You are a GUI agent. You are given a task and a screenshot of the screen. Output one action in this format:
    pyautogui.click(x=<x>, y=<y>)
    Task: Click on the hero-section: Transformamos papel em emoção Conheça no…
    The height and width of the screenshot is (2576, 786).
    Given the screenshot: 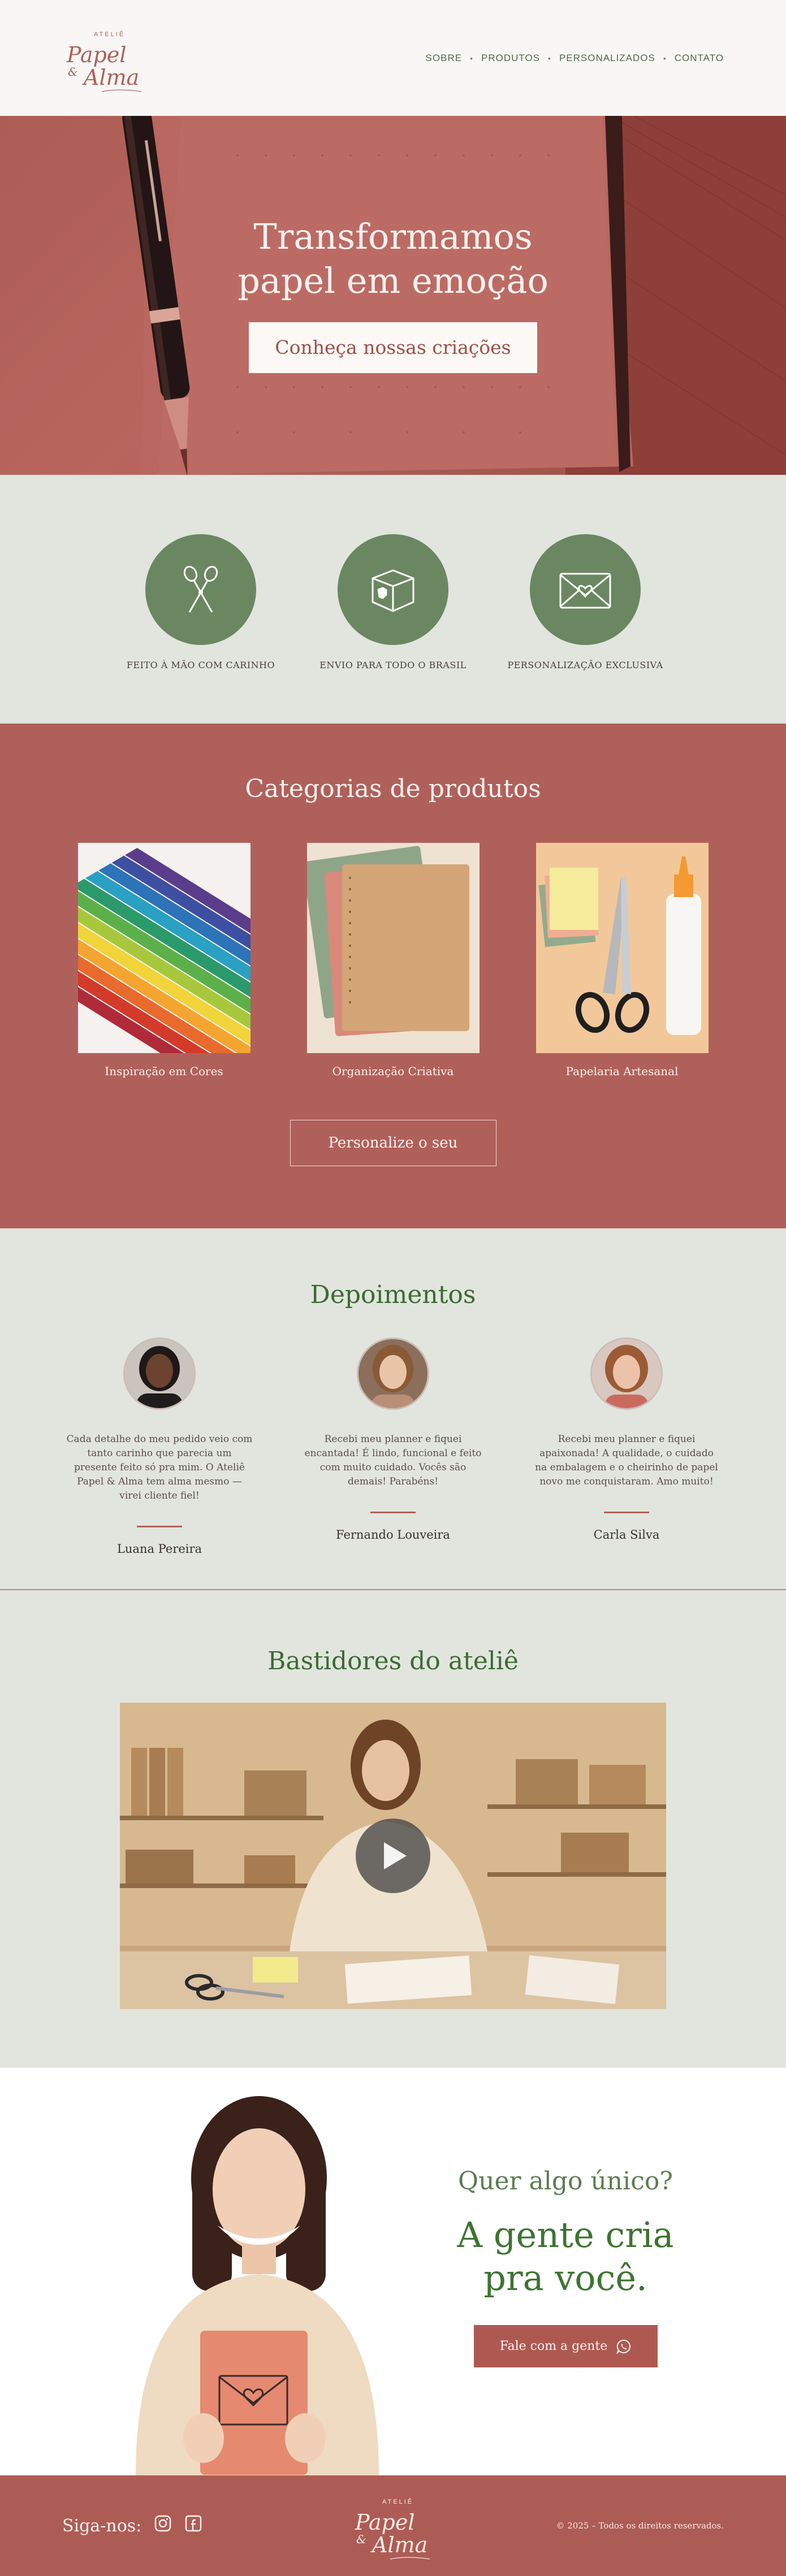 What is the action you would take?
    pyautogui.click(x=393, y=295)
    